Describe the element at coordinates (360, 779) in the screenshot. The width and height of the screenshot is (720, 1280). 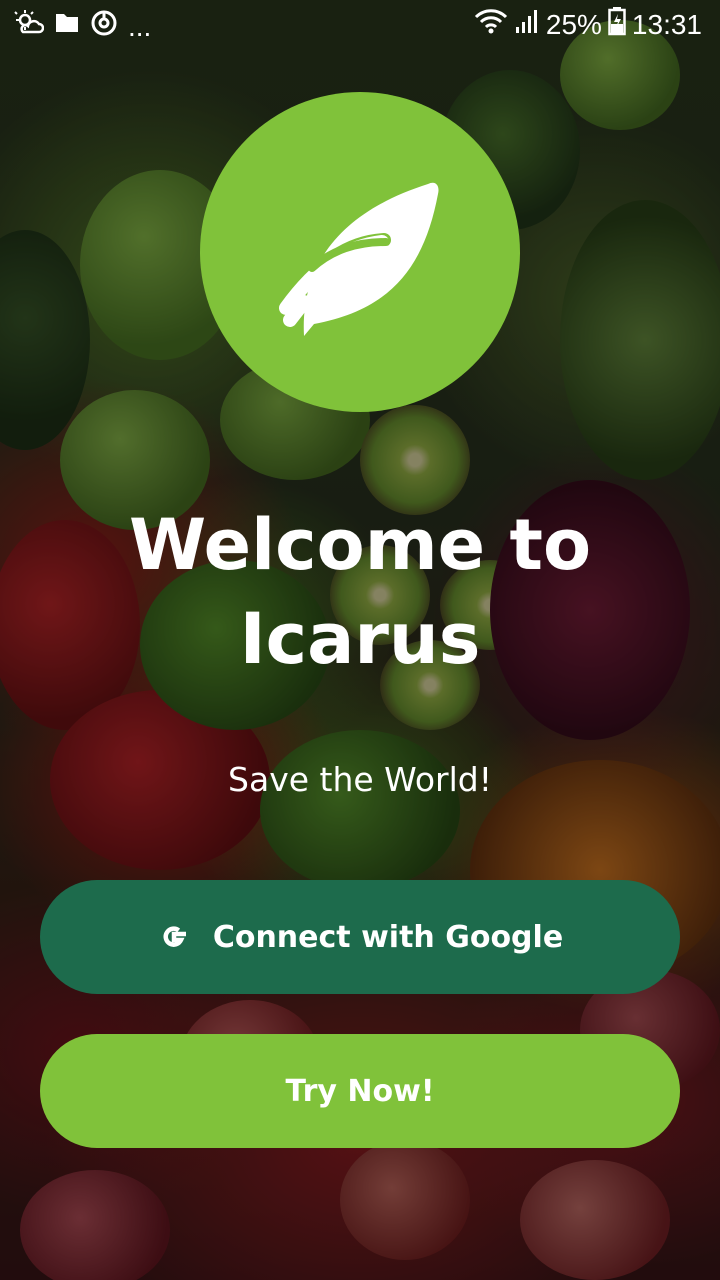
I see `tagline: Save the World!` at that location.